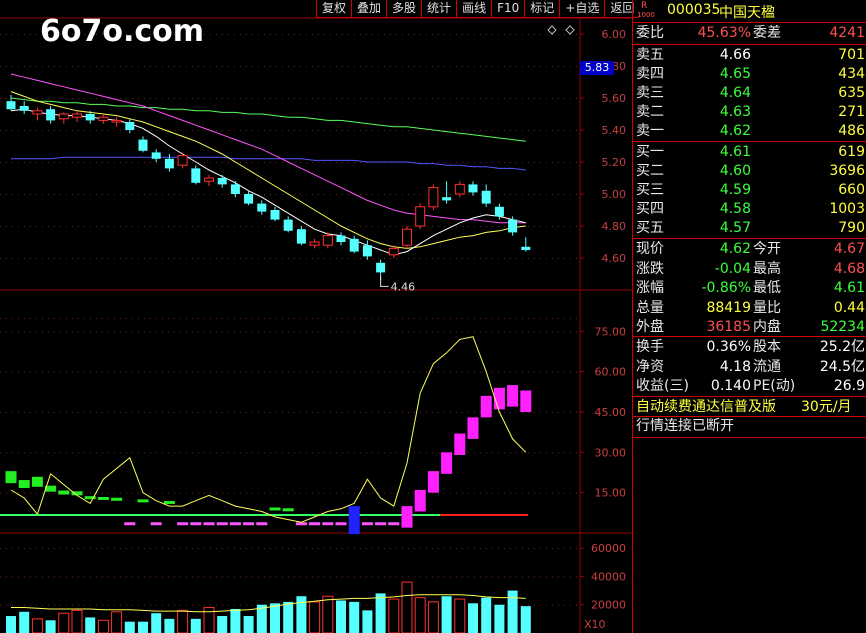 The image size is (866, 633). Describe the element at coordinates (508, 9) in the screenshot. I see `toolbar-button-5: F10` at that location.